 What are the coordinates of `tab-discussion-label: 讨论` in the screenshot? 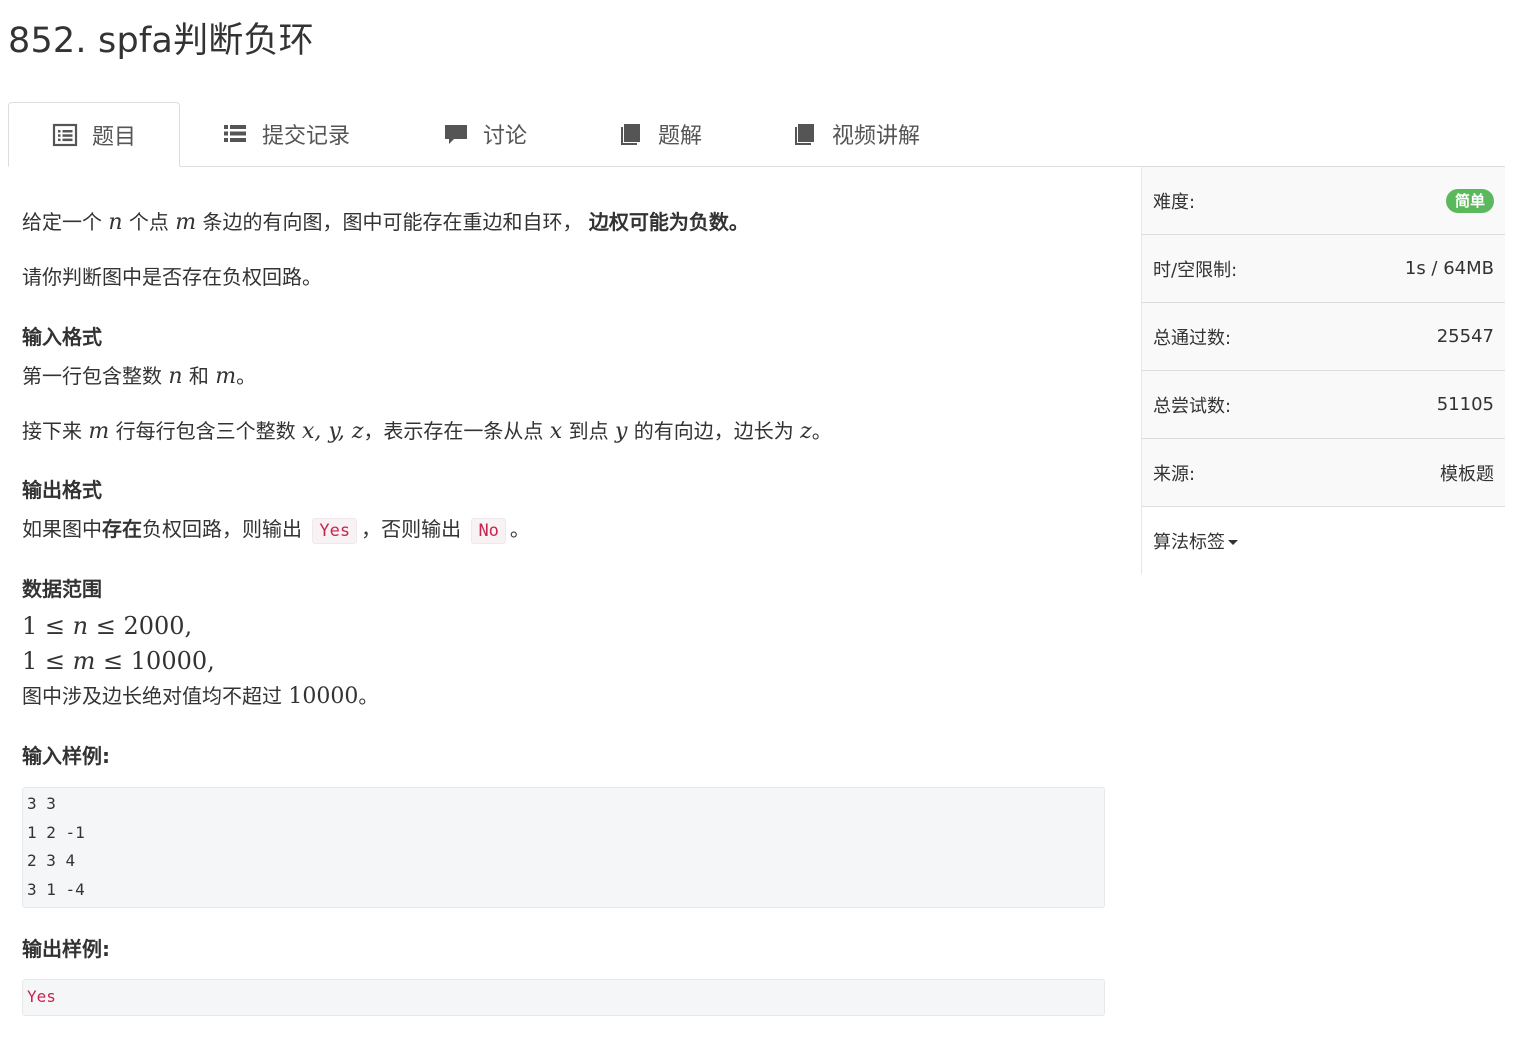 It's located at (505, 136).